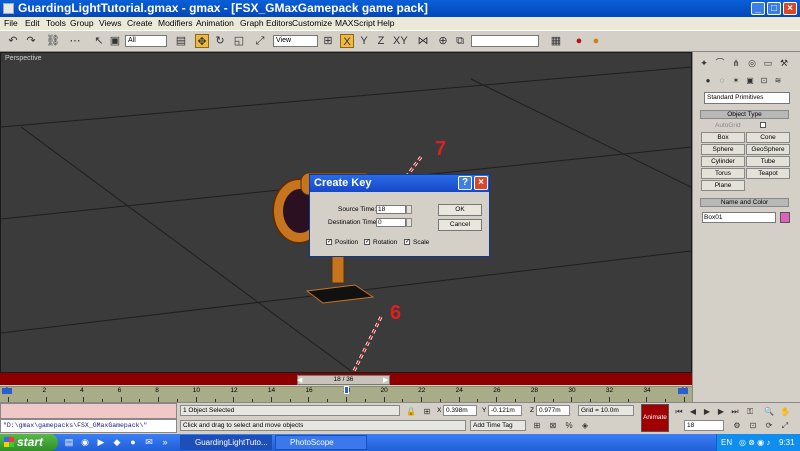 The height and width of the screenshot is (451, 800). I want to click on hierarchy-tab-icon: ⋔, so click(736, 63).